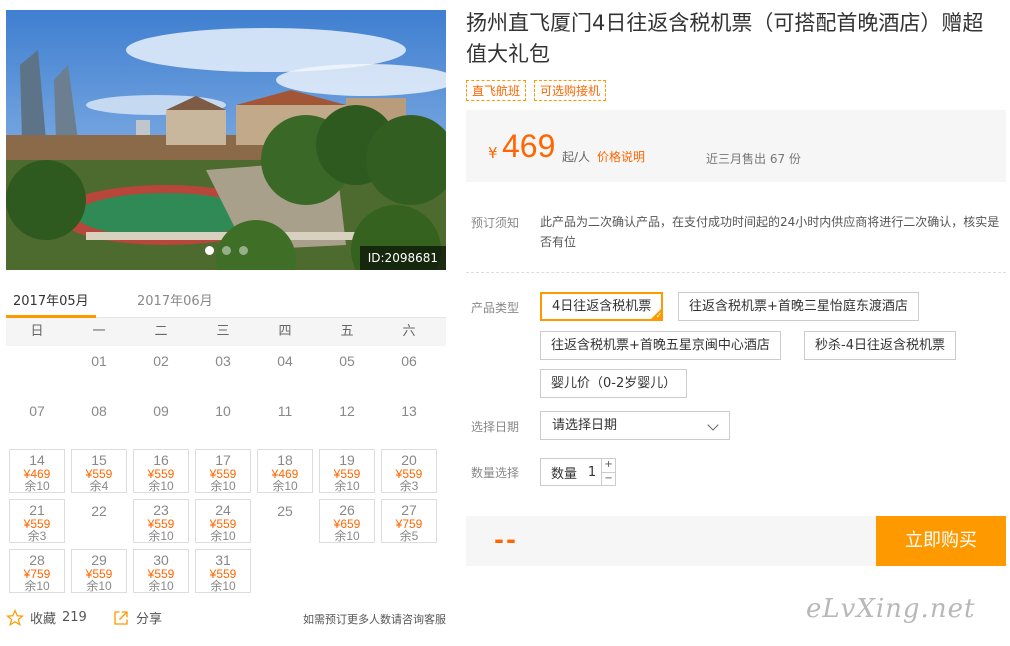 This screenshot has height=646, width=1010. I want to click on day-number: 31, so click(223, 560).